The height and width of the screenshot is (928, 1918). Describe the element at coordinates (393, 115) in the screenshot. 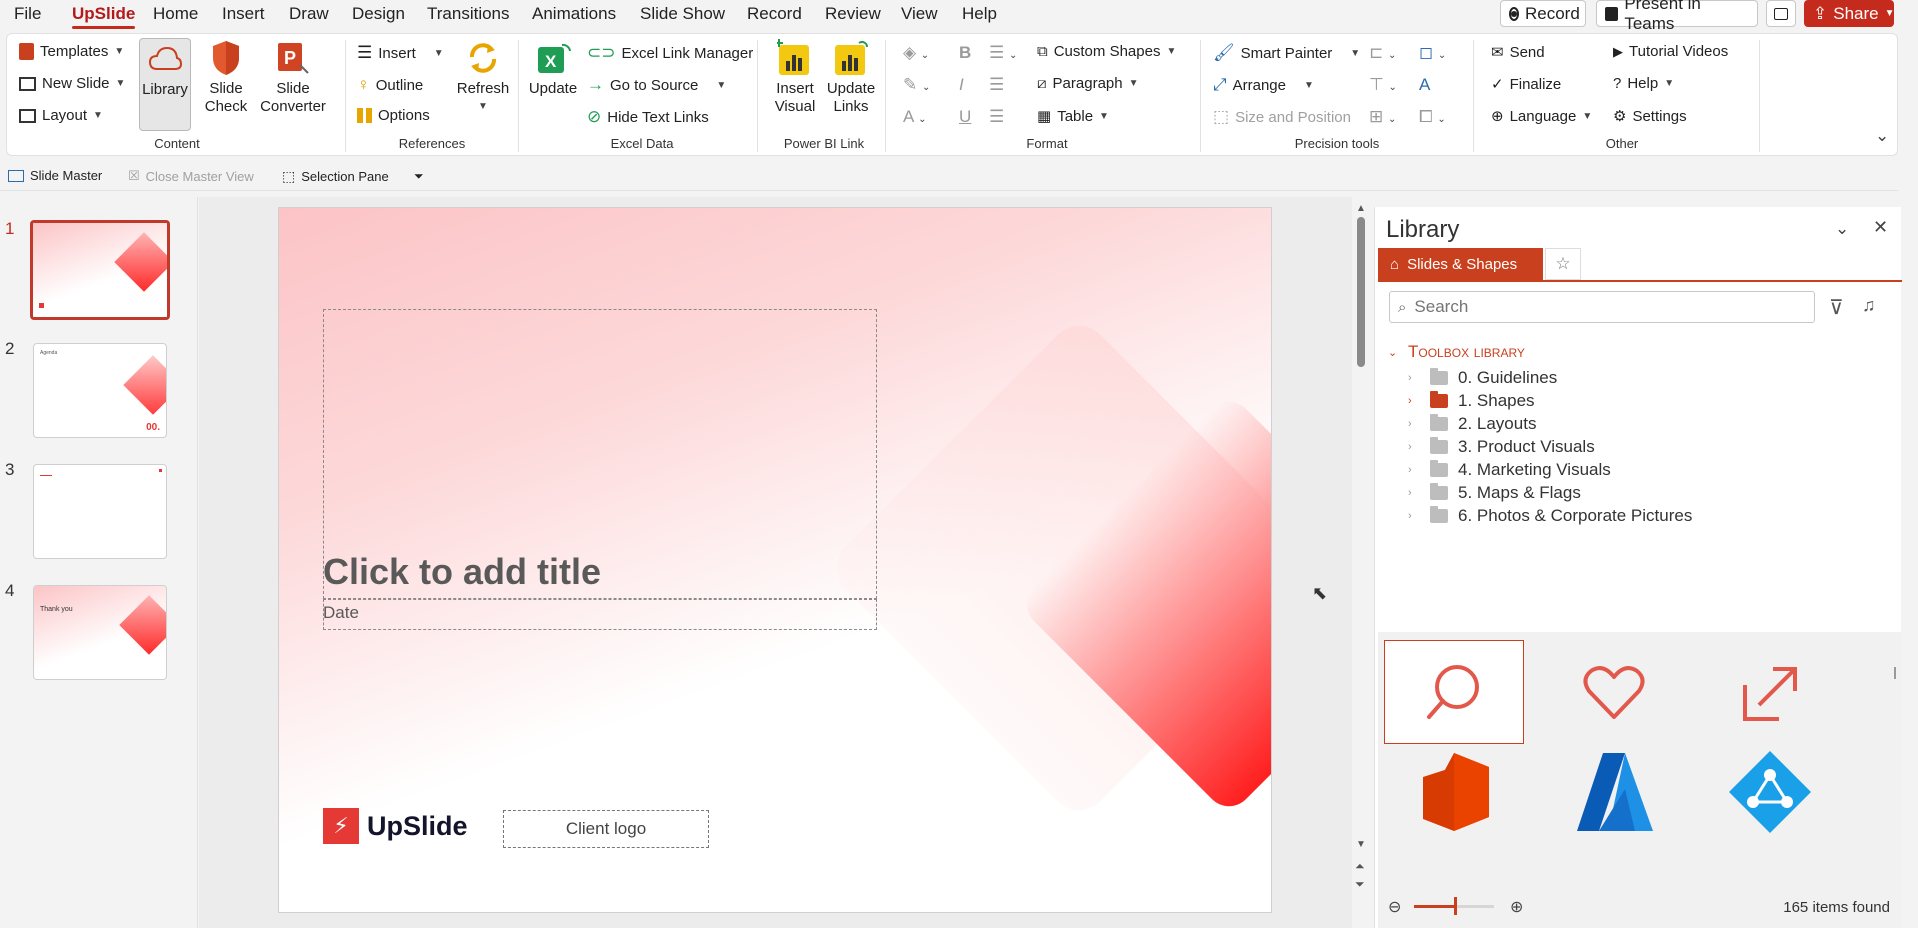

I see `options-button: Options` at that location.